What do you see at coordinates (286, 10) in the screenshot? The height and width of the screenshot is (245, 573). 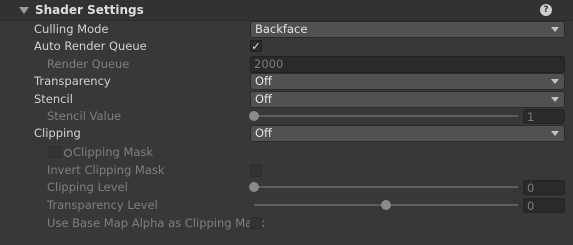 I see `shader-settings-header: Shader Settings ?` at bounding box center [286, 10].